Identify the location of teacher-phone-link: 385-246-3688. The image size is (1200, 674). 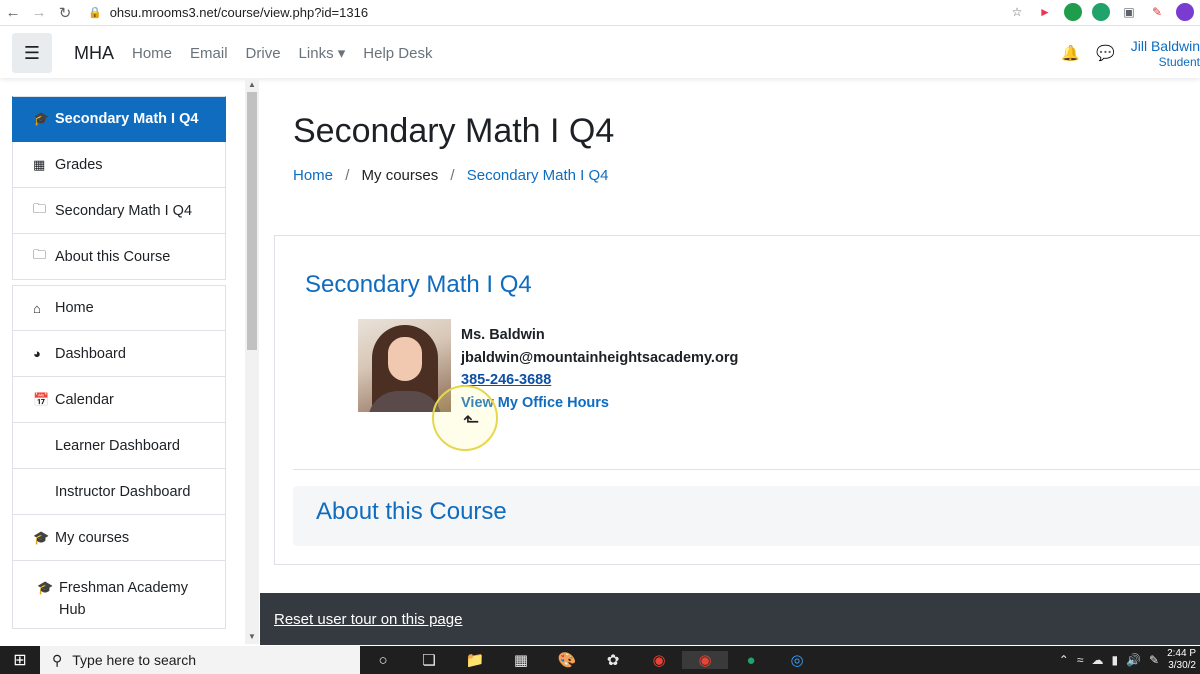
(599, 380).